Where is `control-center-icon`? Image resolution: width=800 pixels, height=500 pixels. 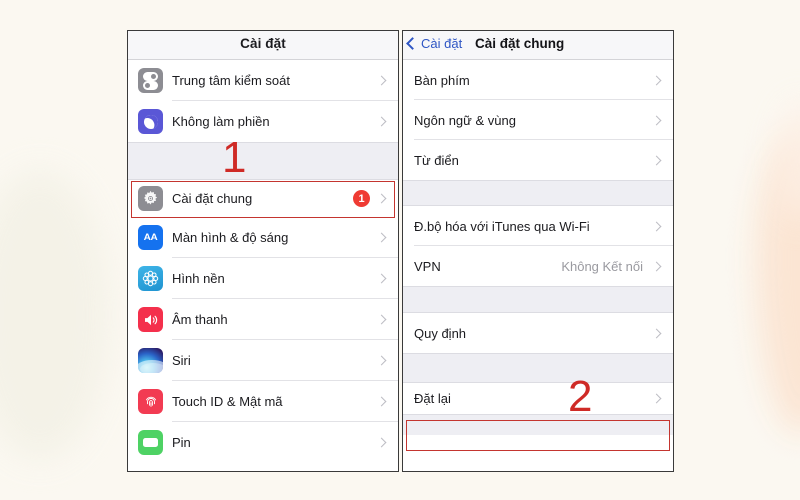
control-center-icon is located at coordinates (150, 80).